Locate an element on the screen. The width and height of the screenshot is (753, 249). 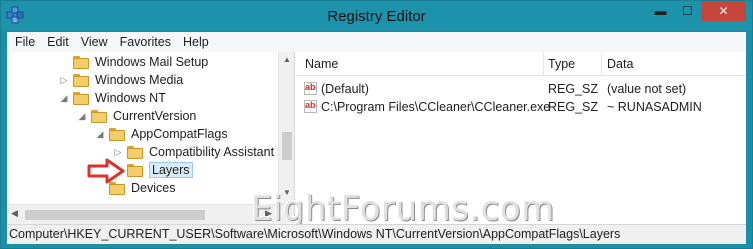
tree-item-label: Devices is located at coordinates (153, 188).